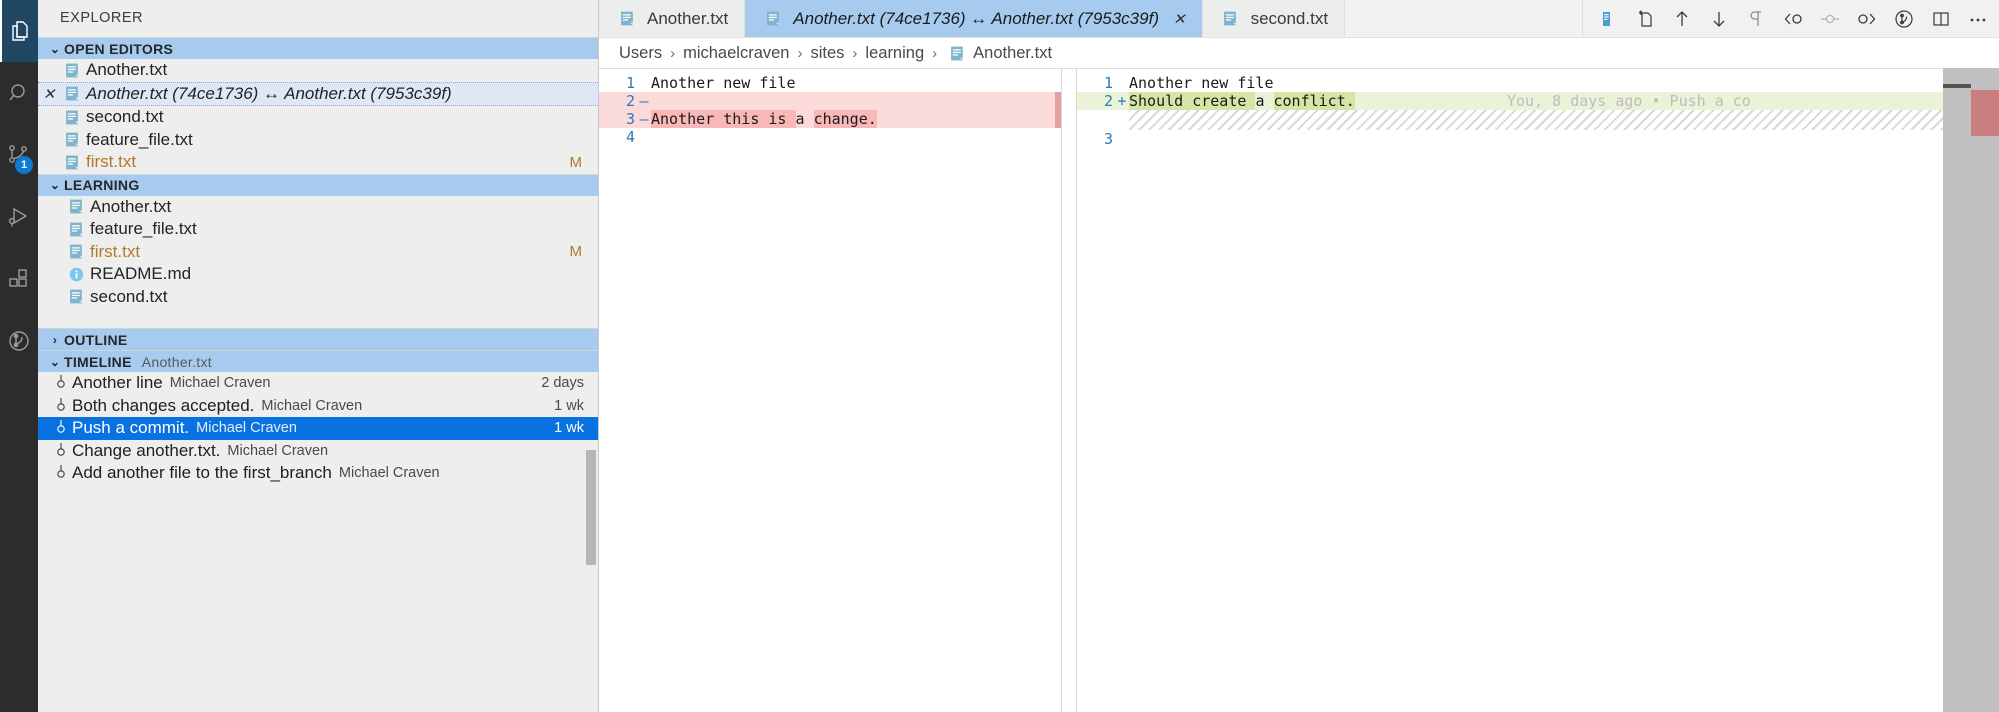  What do you see at coordinates (1192, 101) in the screenshot?
I see `code-text-changed: Should create` at bounding box center [1192, 101].